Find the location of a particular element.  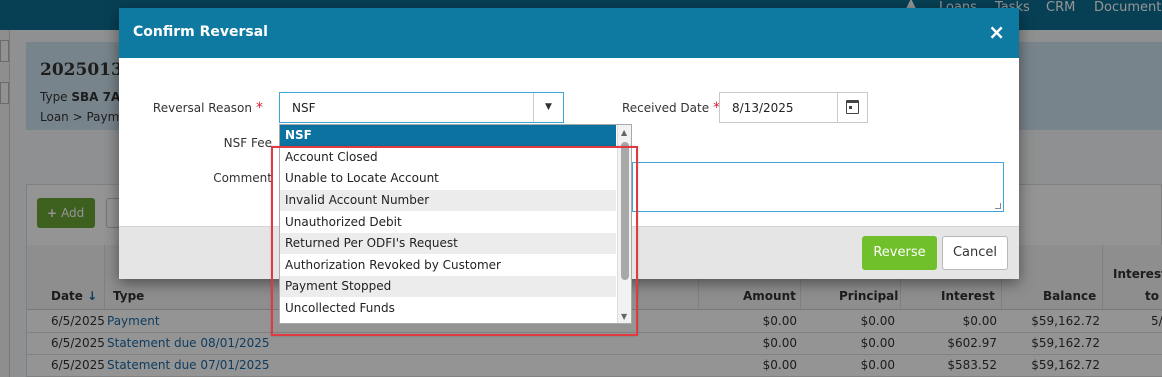

reversal-reason-label: Reversal Reason * is located at coordinates (207, 108).